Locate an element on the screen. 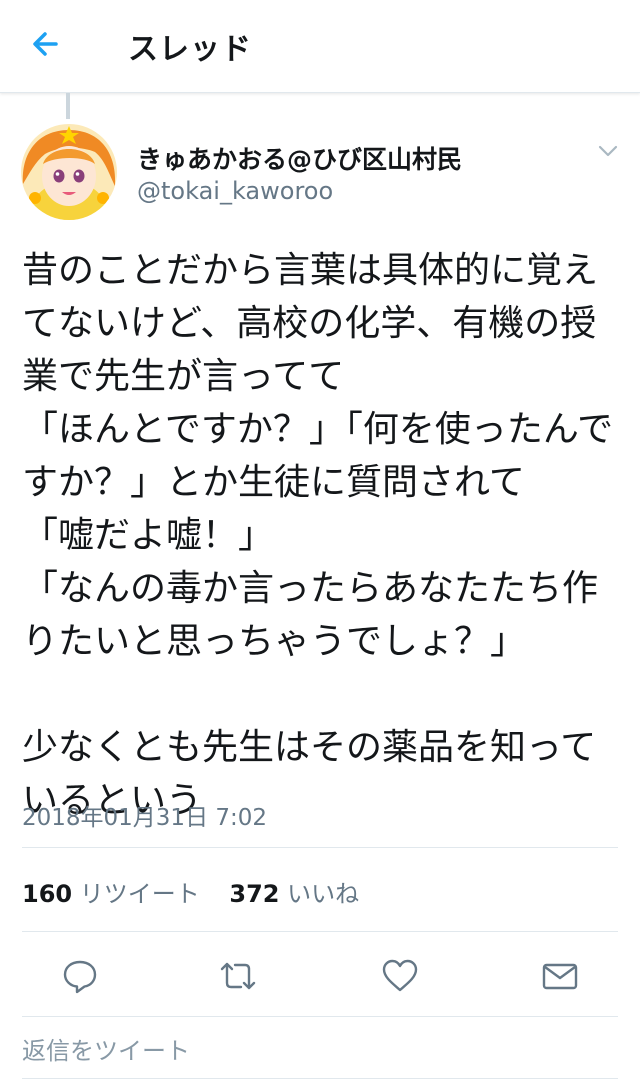 The image size is (640, 1087). tweet-timestamp: 2018年01月31日 7:02 is located at coordinates (144, 815).